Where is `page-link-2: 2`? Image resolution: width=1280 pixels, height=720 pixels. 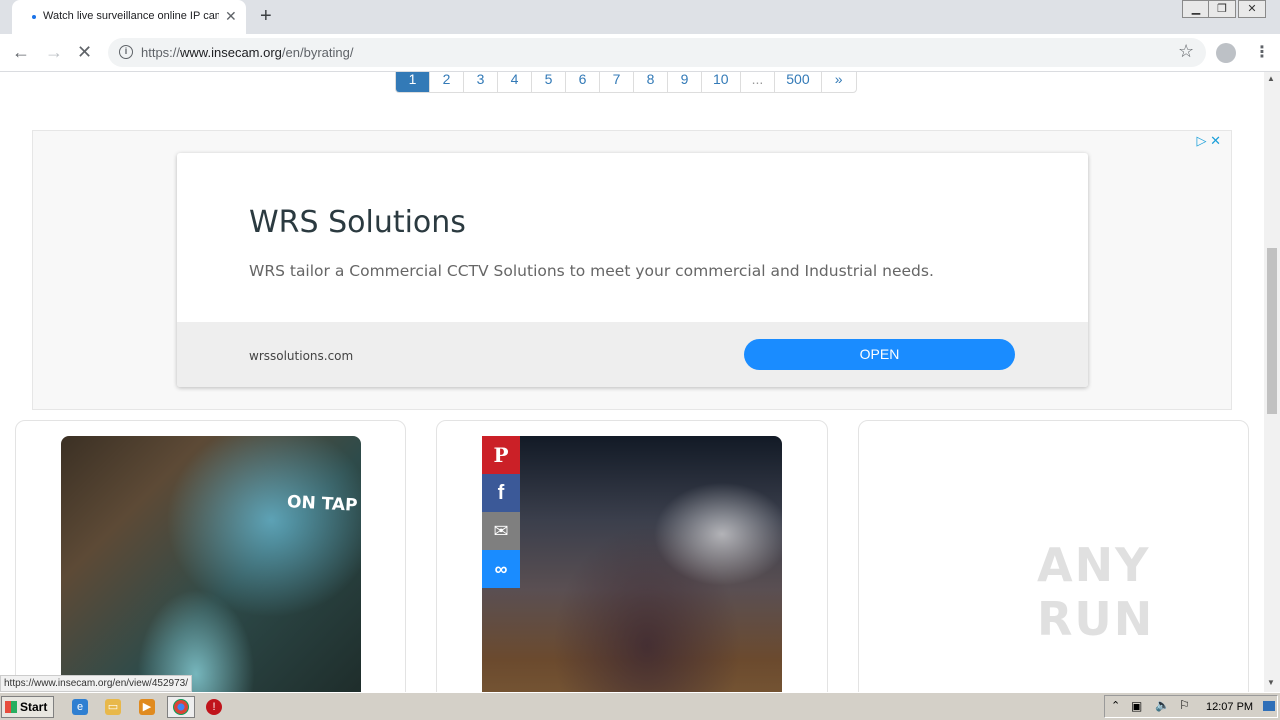
page-link-2: 2 is located at coordinates (447, 82).